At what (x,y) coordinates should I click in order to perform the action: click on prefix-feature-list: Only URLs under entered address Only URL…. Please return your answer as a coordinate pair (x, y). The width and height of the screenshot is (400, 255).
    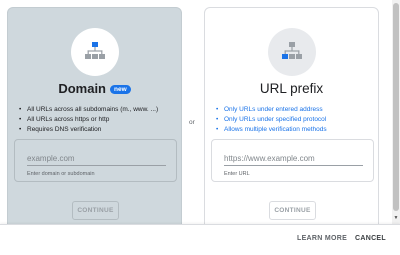
    Looking at the image, I should click on (296, 120).